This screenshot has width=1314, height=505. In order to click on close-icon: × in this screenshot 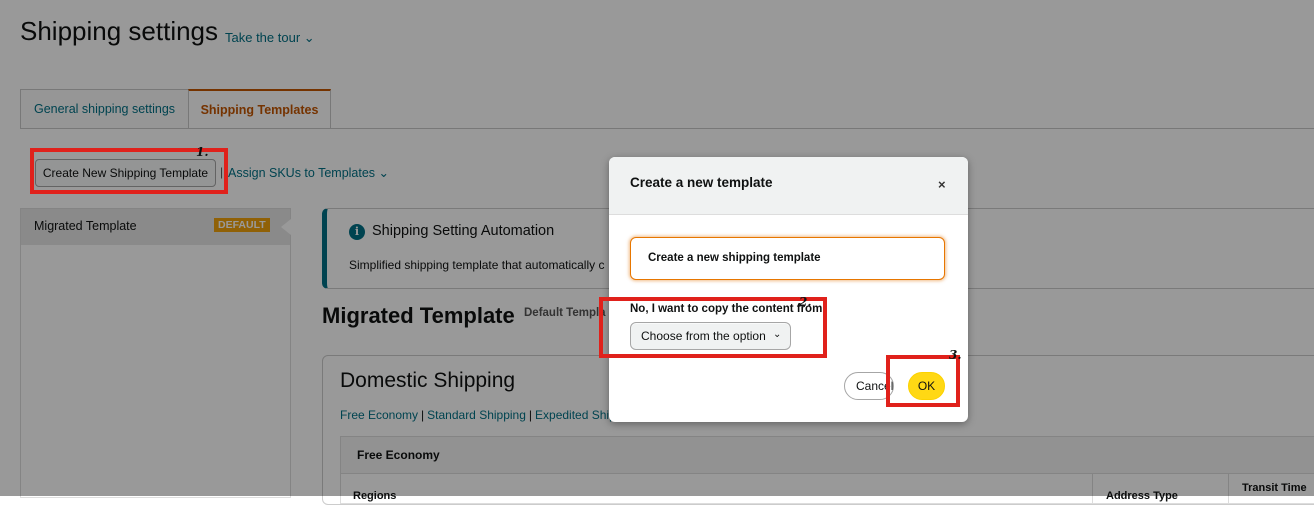, I will do `click(942, 184)`.